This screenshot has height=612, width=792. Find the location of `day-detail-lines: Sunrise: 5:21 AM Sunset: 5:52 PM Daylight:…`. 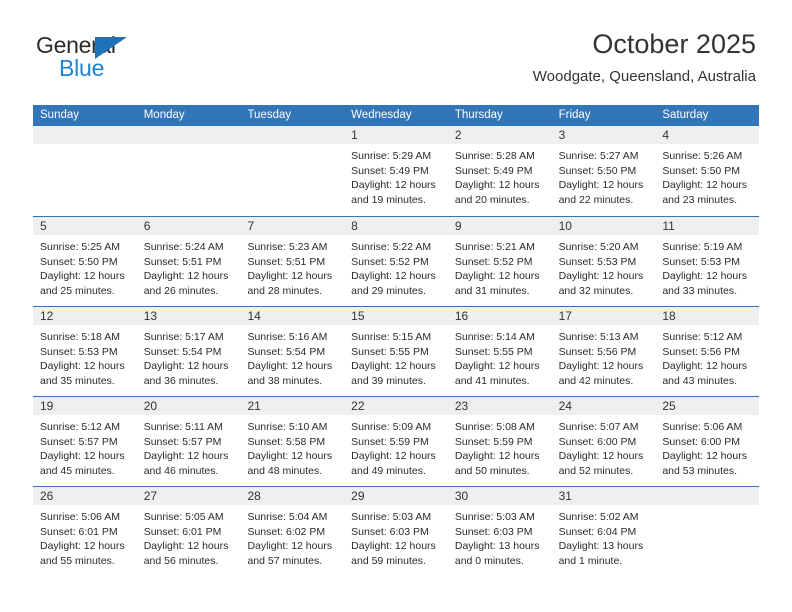

day-detail-lines: Sunrise: 5:21 AM Sunset: 5:52 PM Daylight:… is located at coordinates (500, 266).